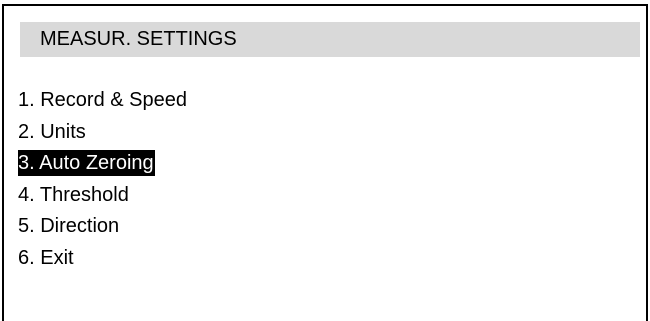 The width and height of the screenshot is (650, 321). I want to click on menu-item-label: 6. Exit, so click(46, 257).